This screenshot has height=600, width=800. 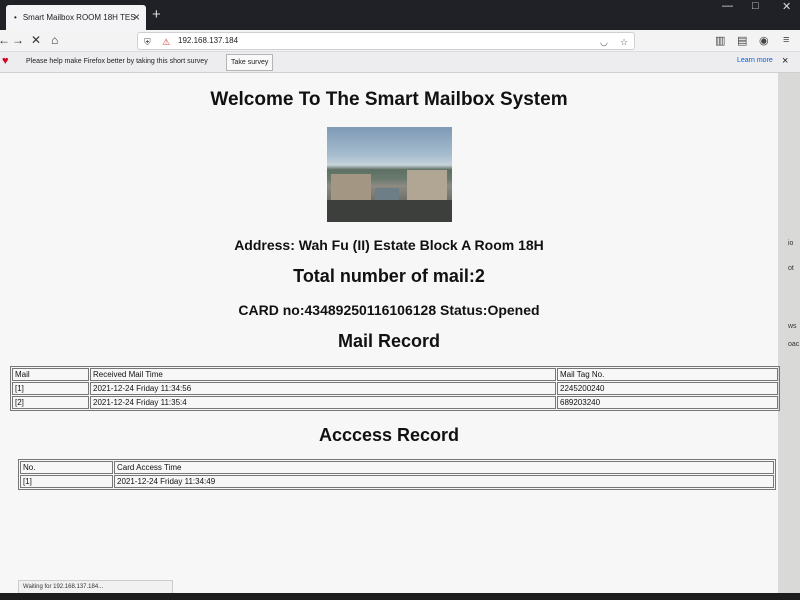 I want to click on edge-fragment: oac, so click(x=794, y=344).